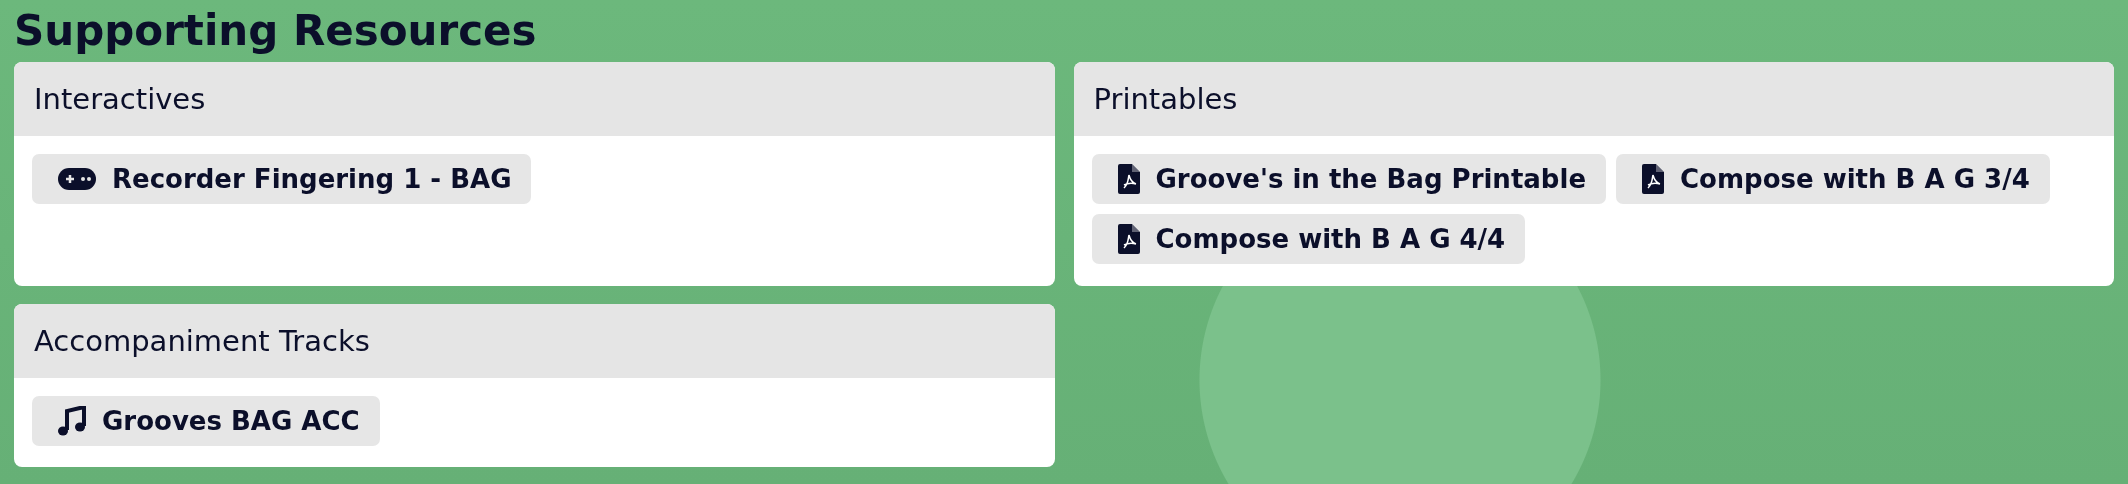 This screenshot has width=2128, height=484. Describe the element at coordinates (282, 179) in the screenshot. I see `resource-link: Recorder Fingering 1 - BAG` at that location.